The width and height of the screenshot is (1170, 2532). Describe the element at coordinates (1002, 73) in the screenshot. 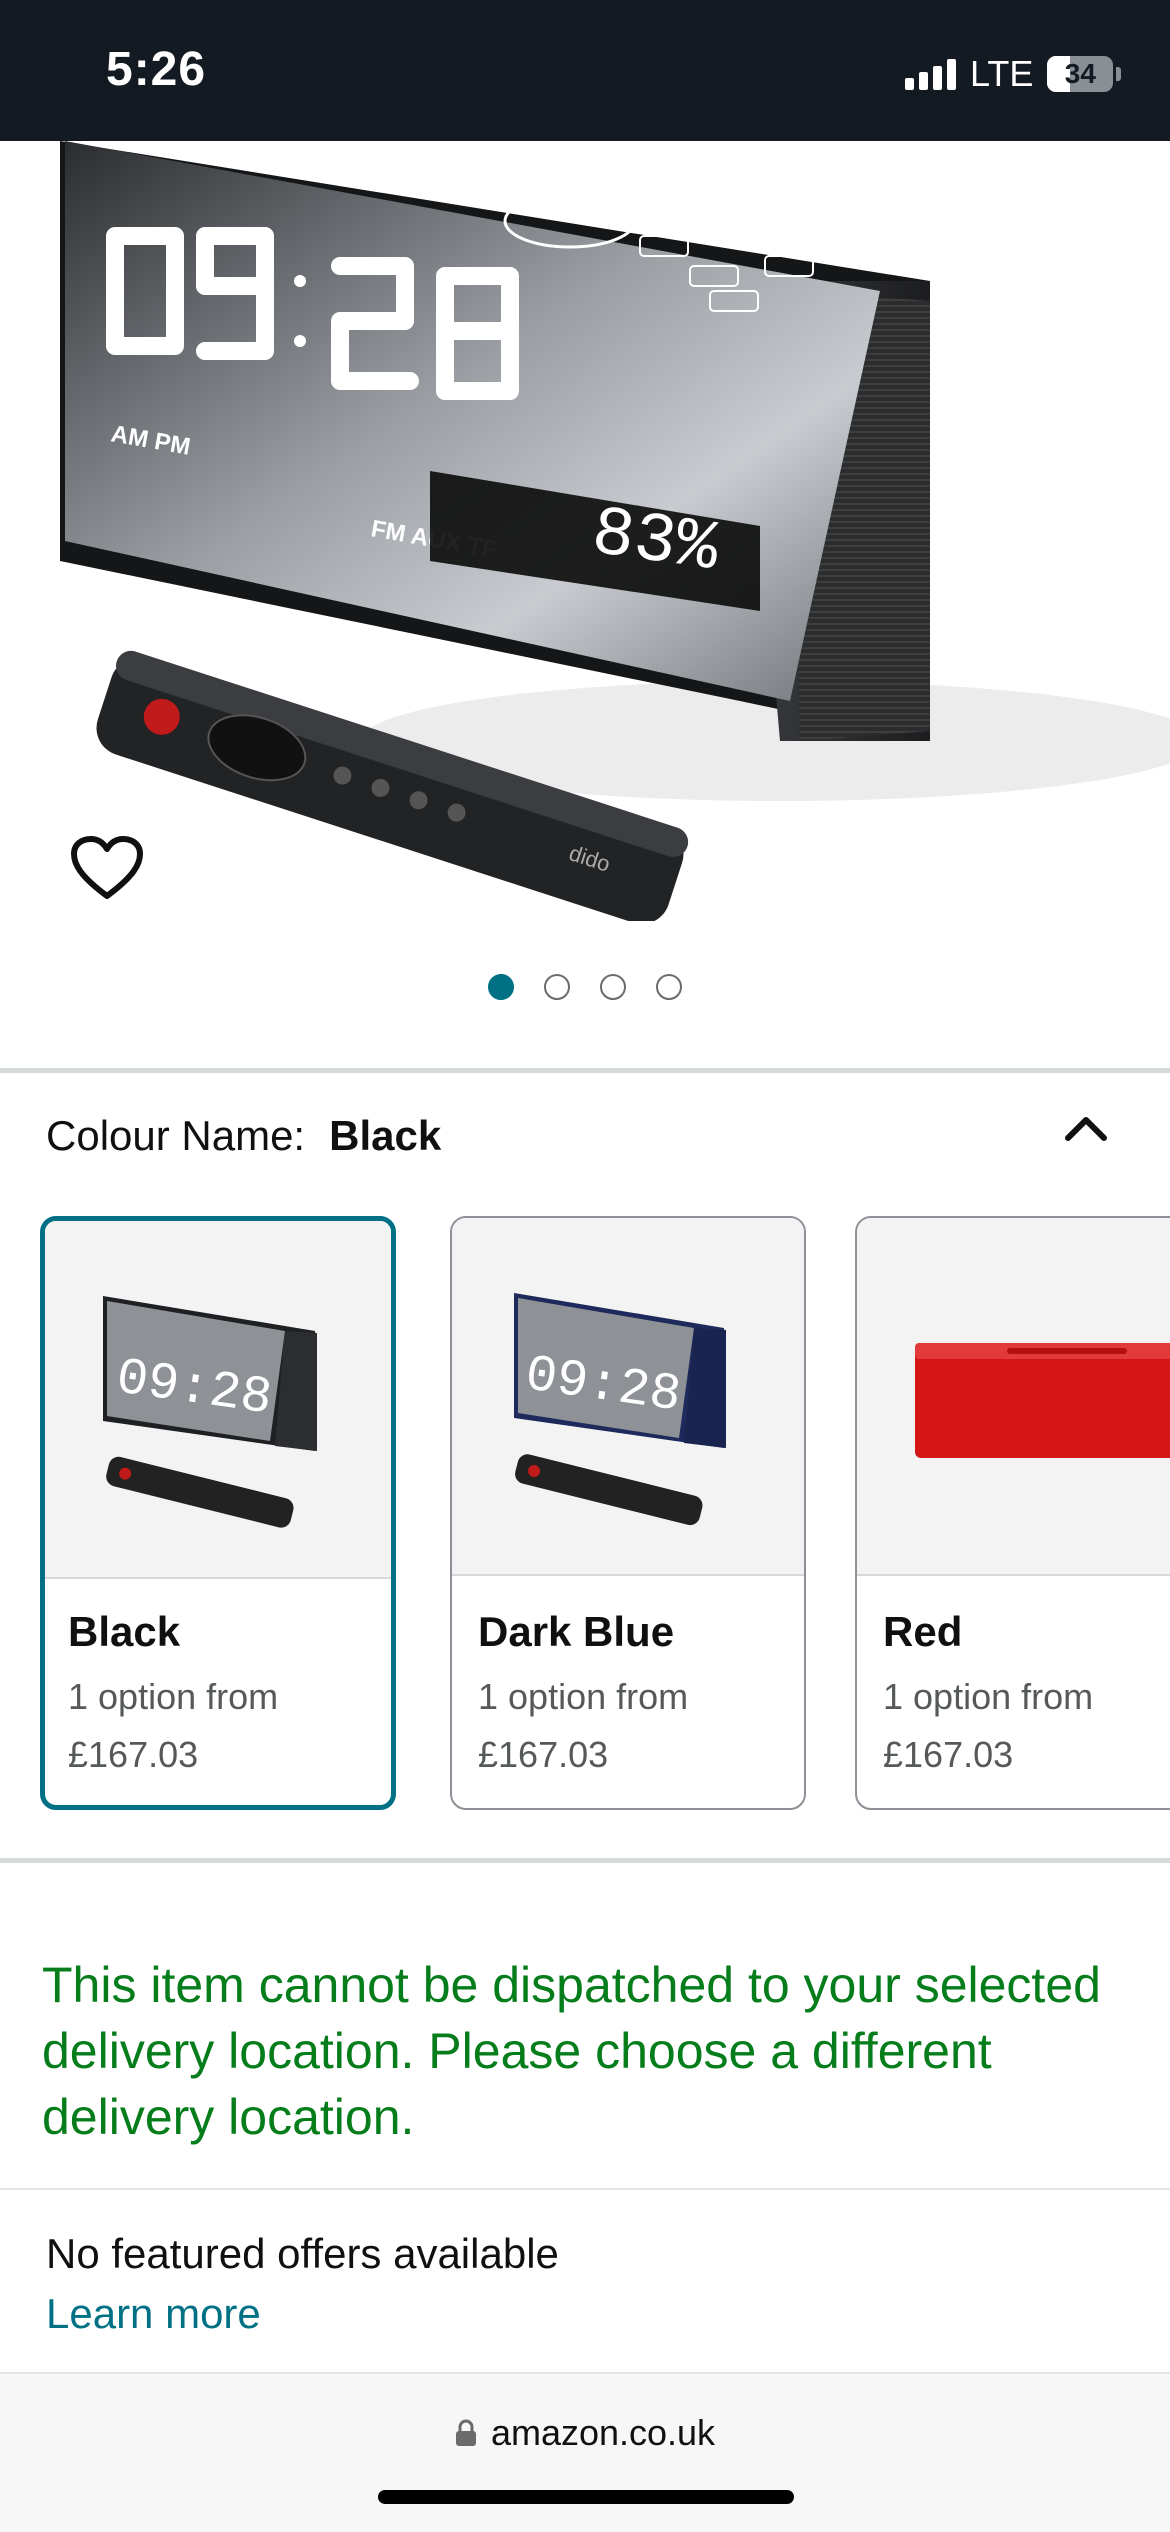

I see `network-type: LTE` at that location.